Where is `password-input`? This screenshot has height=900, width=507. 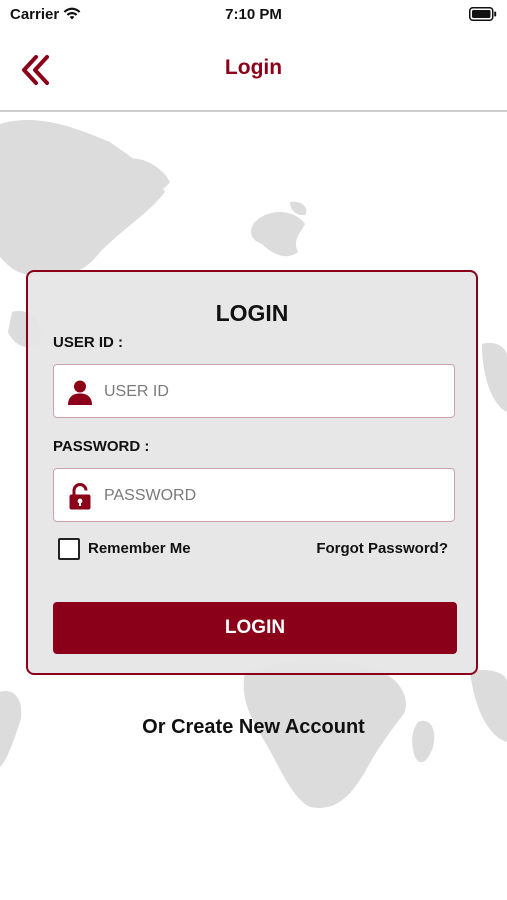
password-input is located at coordinates (276, 496).